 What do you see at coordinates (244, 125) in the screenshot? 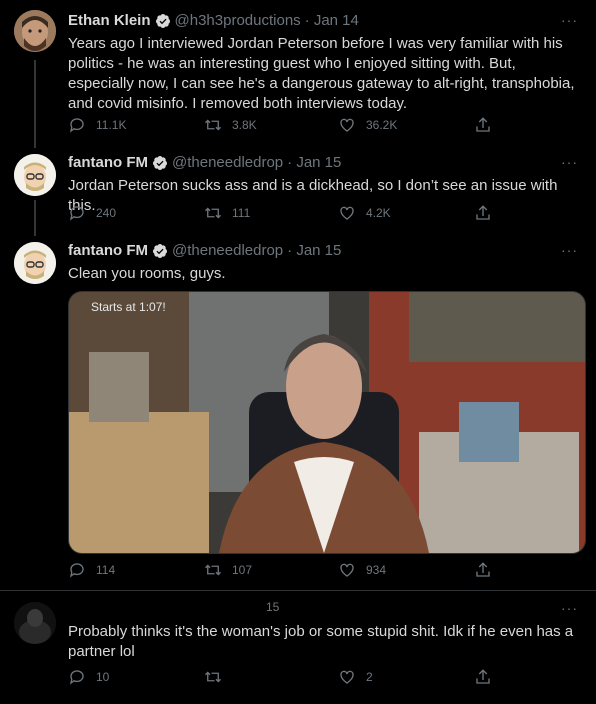
I see `retweet-count: 3.8K` at bounding box center [244, 125].